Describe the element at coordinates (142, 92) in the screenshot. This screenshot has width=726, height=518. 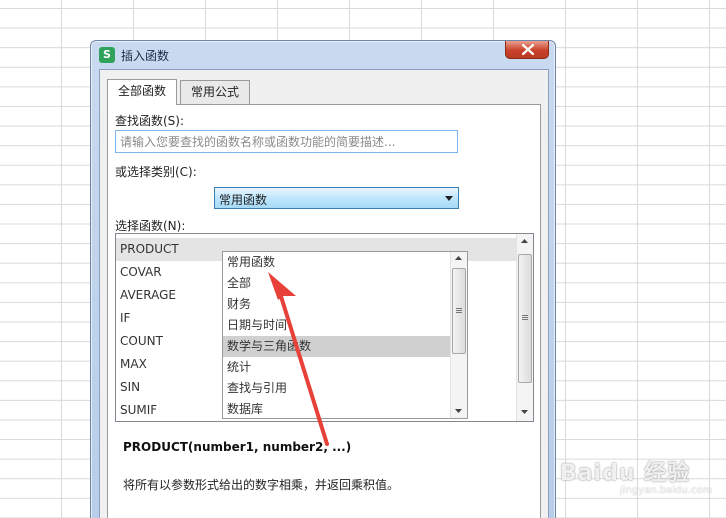
I see `tab-all-functions: 全部函数` at that location.